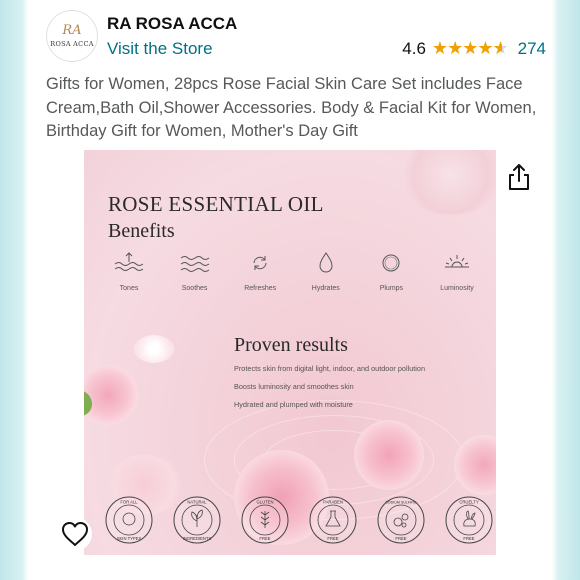  What do you see at coordinates (291, 345) in the screenshot?
I see `proven-results-title: Proven results` at bounding box center [291, 345].